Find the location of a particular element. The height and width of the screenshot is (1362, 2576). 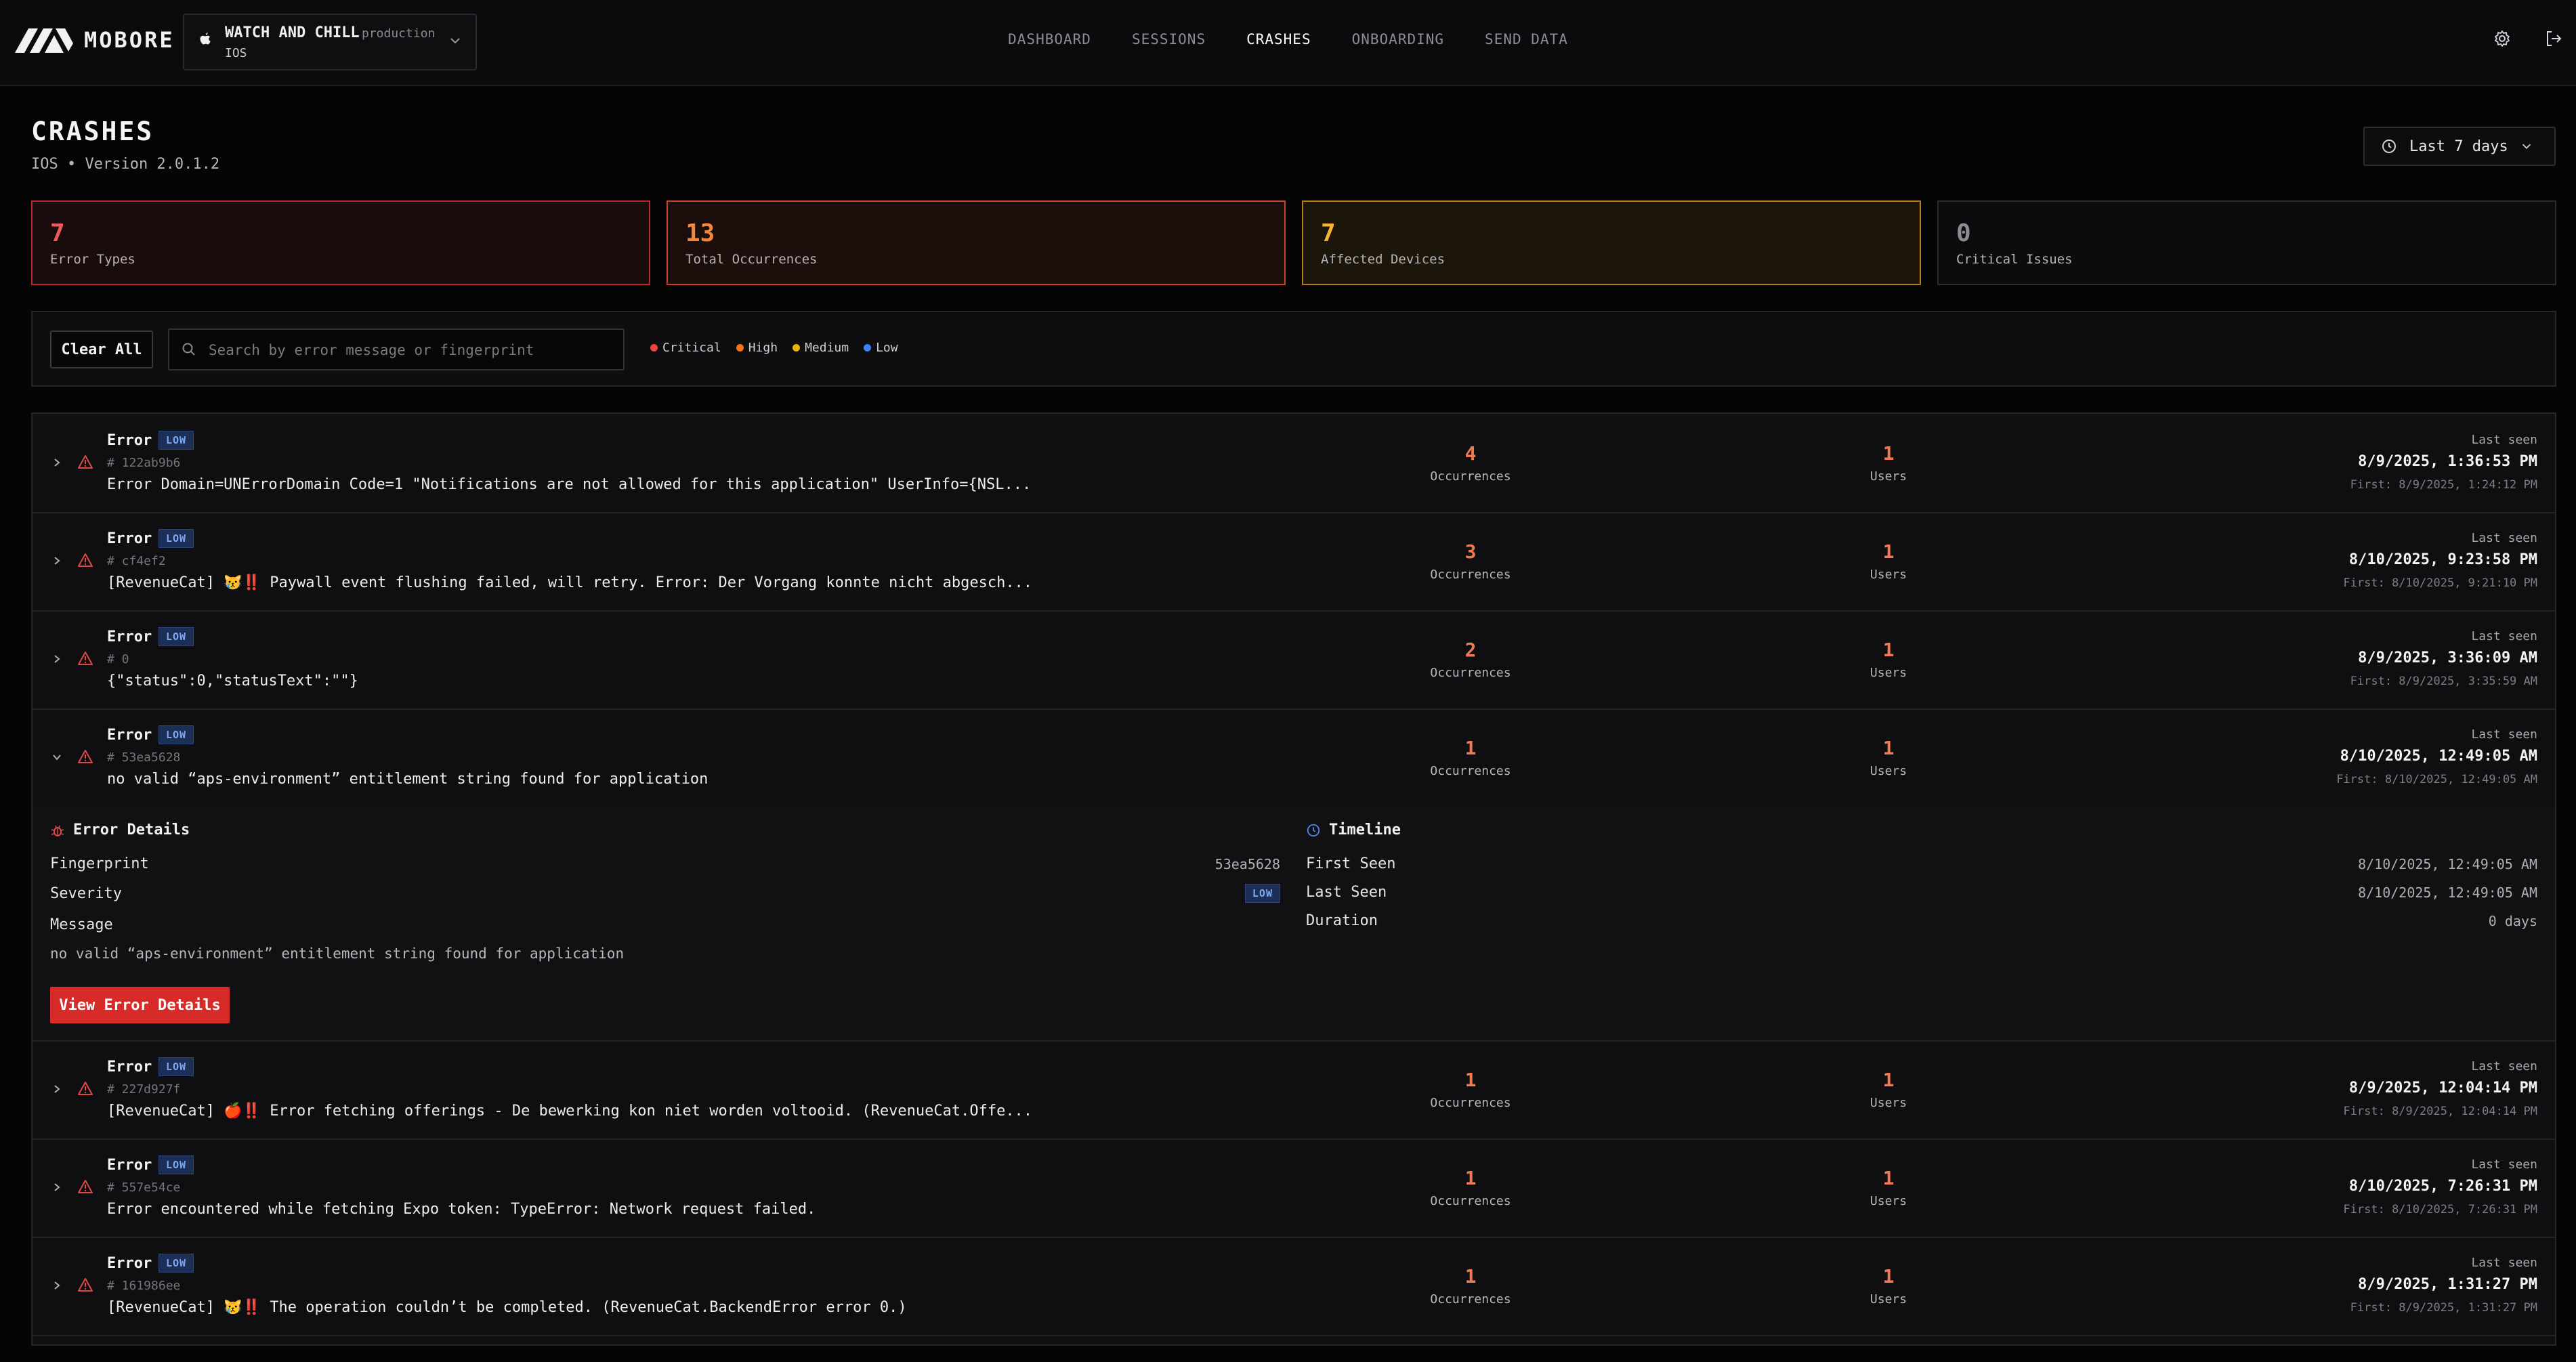

nav-item-onboarding: ONBOARDING is located at coordinates (1398, 39).